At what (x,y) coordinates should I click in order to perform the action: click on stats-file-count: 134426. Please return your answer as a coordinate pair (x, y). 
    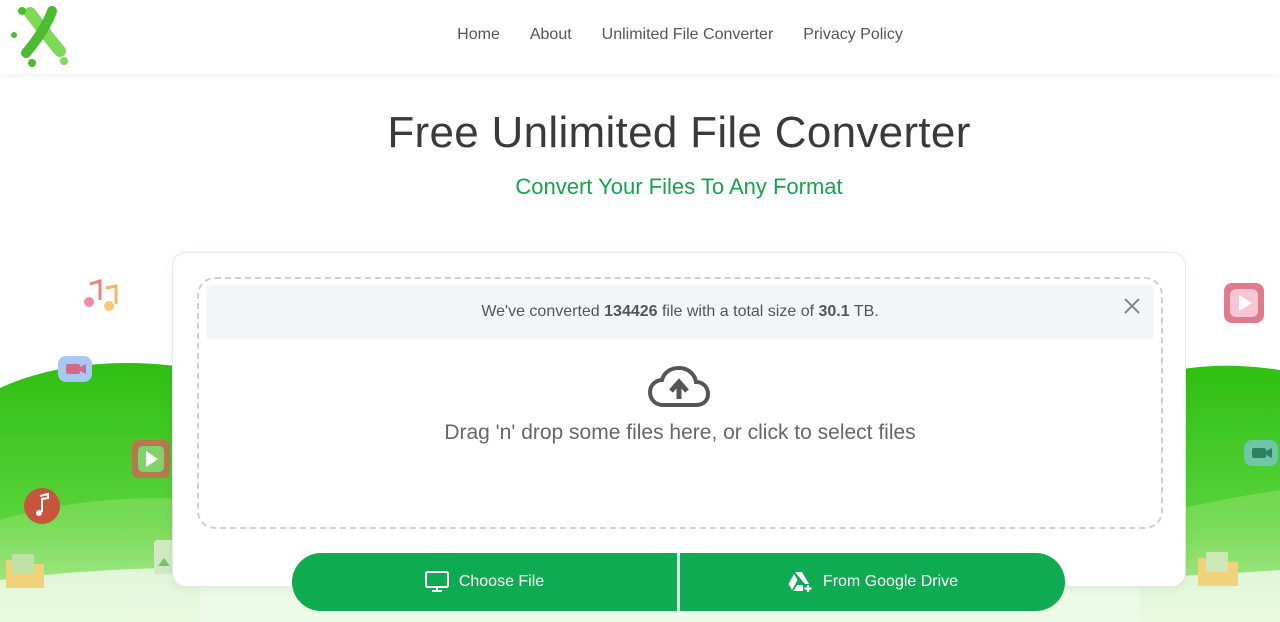
    Looking at the image, I should click on (631, 311).